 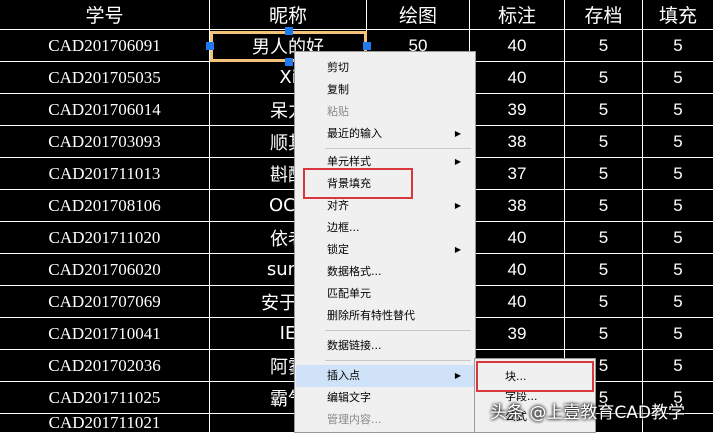 I want to click on header-annotation: 标注, so click(x=517, y=15).